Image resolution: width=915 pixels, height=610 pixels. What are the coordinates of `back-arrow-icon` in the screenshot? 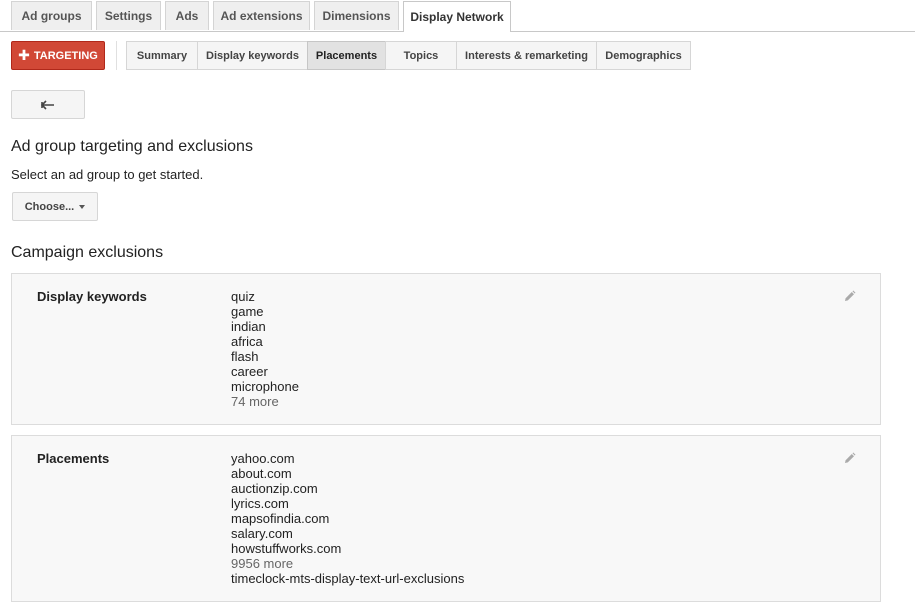 It's located at (47, 104).